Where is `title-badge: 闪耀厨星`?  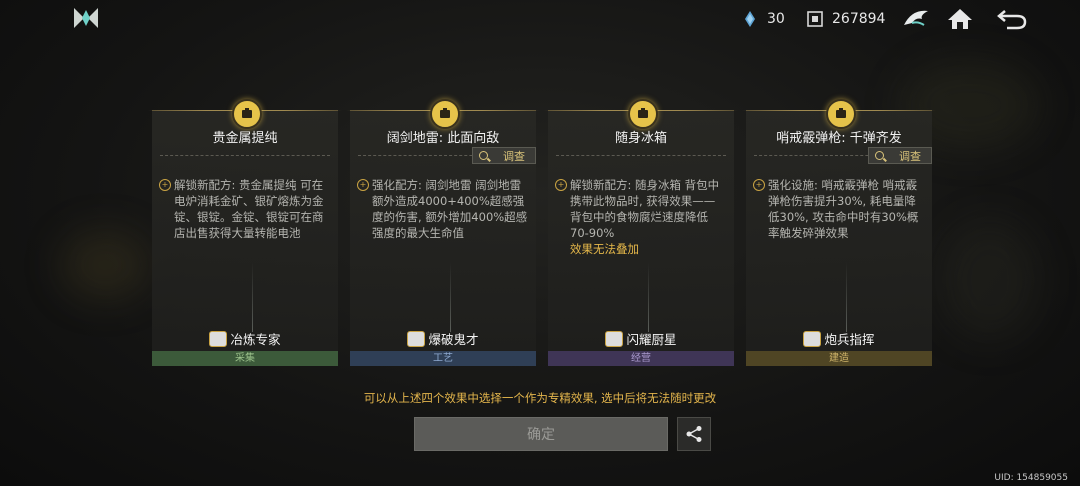 title-badge: 闪耀厨星 is located at coordinates (641, 338).